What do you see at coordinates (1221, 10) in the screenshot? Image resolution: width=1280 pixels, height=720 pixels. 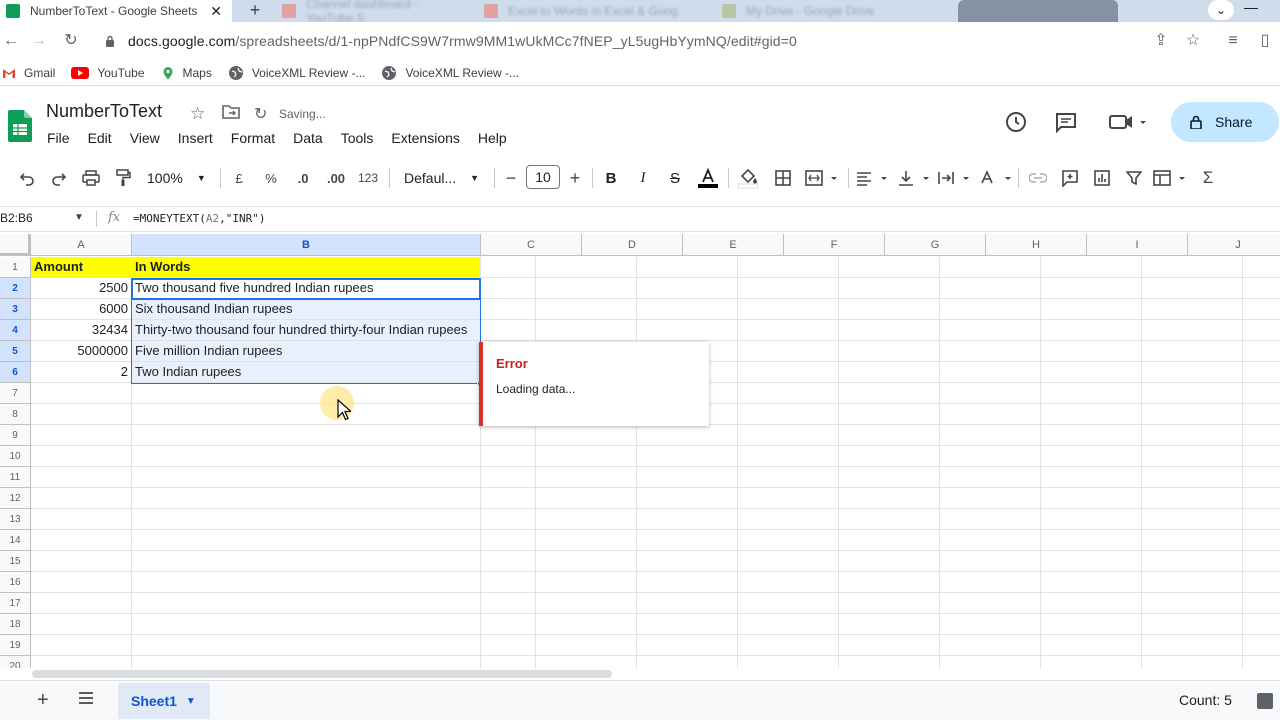 I see `tab-search-chevron-icon: ⌄` at bounding box center [1221, 10].